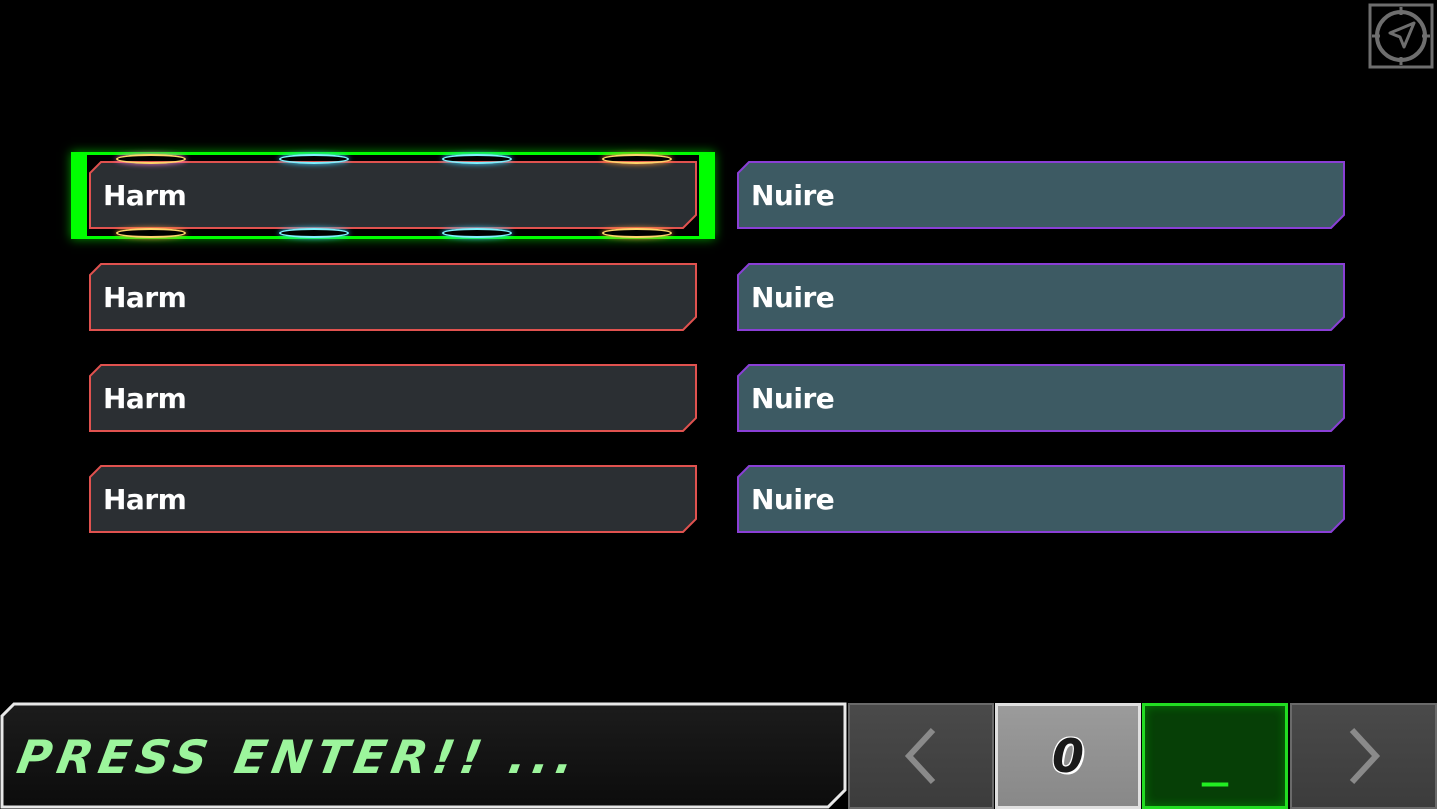  Describe the element at coordinates (1041, 499) in the screenshot. I see `option-right-4: Nuire` at that location.